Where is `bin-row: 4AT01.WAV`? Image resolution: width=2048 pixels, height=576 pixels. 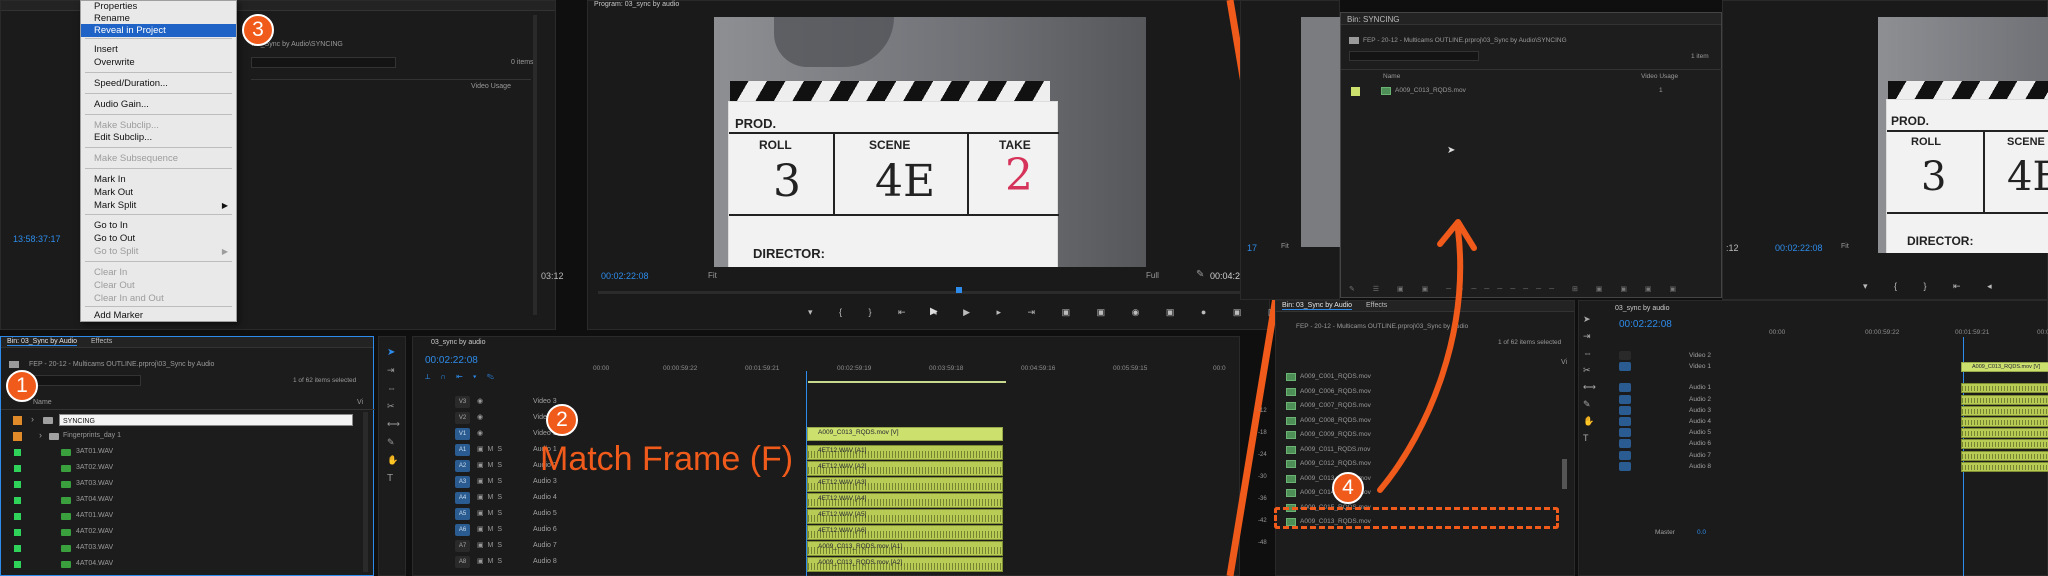 bin-row: 4AT01.WAV is located at coordinates (181, 516).